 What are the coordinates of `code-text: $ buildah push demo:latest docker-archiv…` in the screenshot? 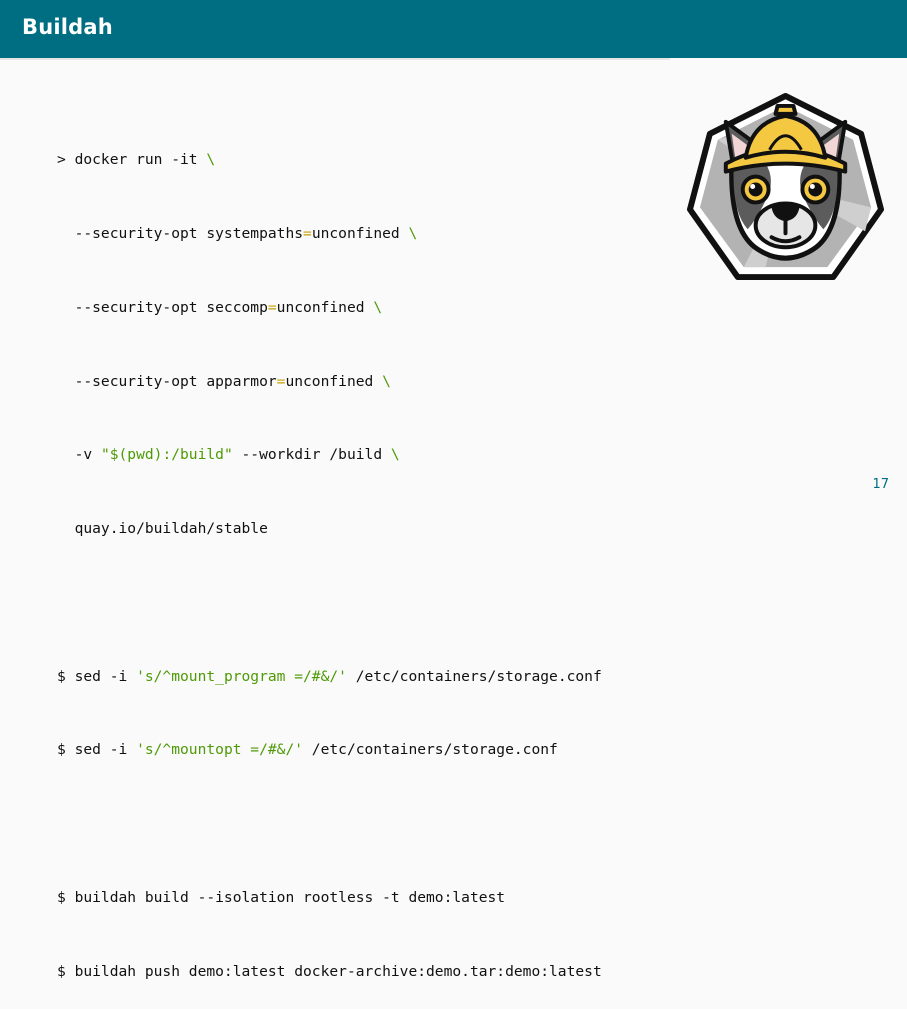 It's located at (329, 971).